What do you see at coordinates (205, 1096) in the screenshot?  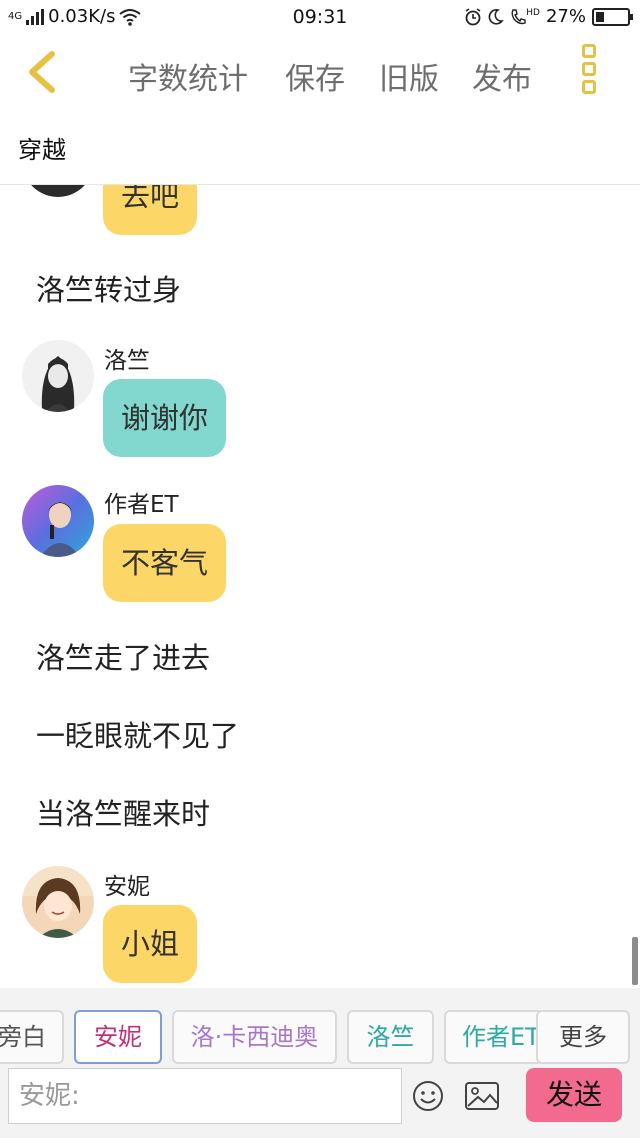 I see `message-input` at bounding box center [205, 1096].